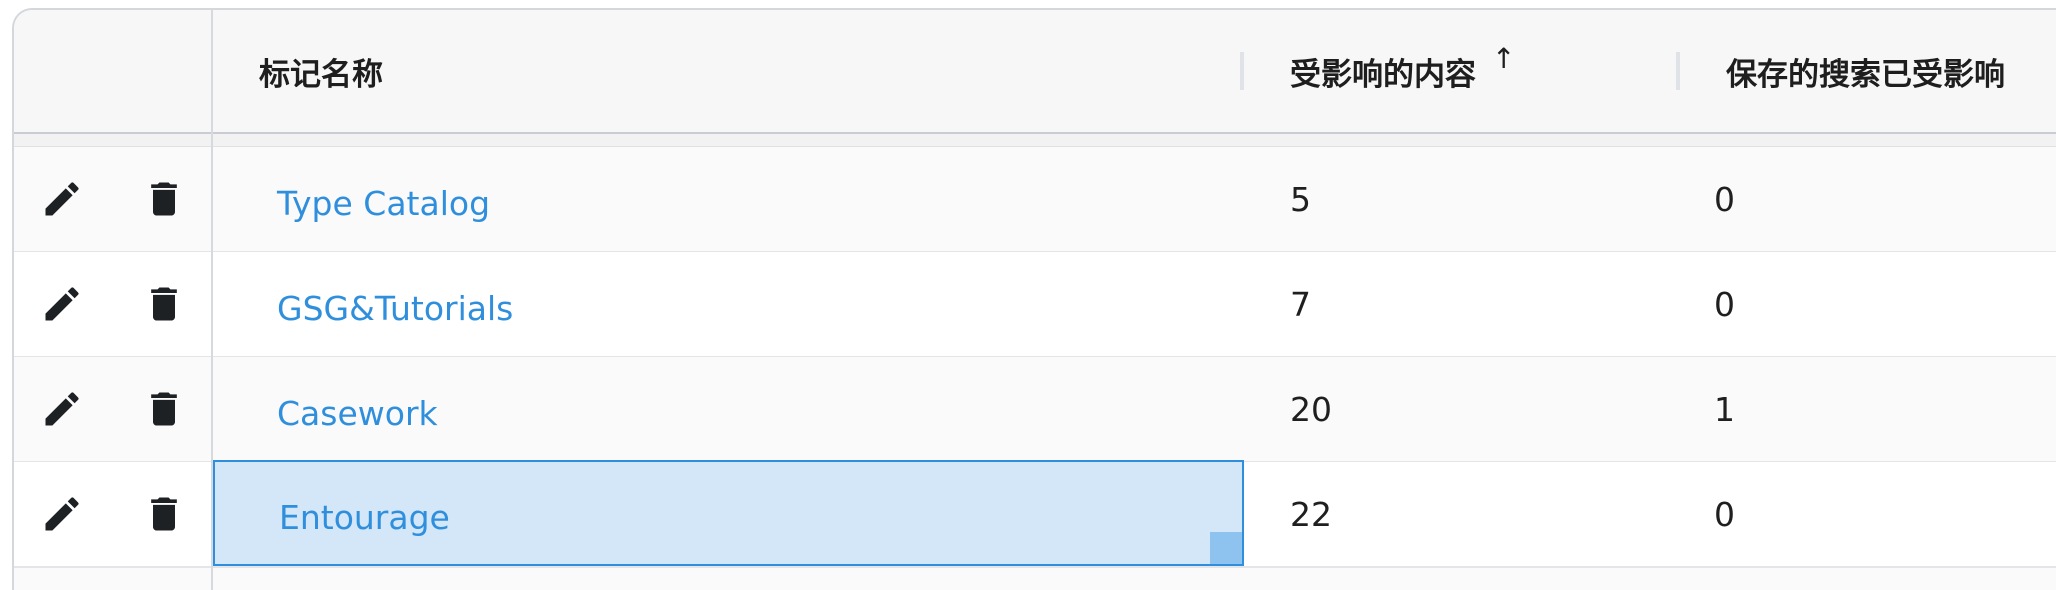  I want to click on column-header-tag-name: 标记名称, so click(728, 71).